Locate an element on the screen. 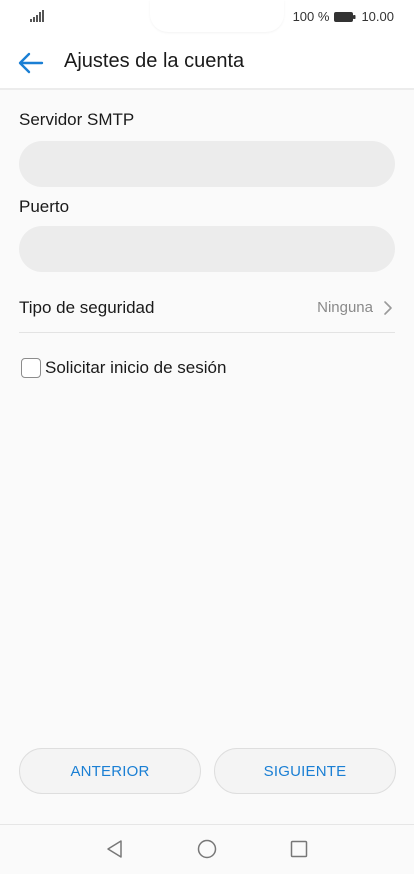 This screenshot has width=414, height=874. port-label: Puerto is located at coordinates (44, 206).